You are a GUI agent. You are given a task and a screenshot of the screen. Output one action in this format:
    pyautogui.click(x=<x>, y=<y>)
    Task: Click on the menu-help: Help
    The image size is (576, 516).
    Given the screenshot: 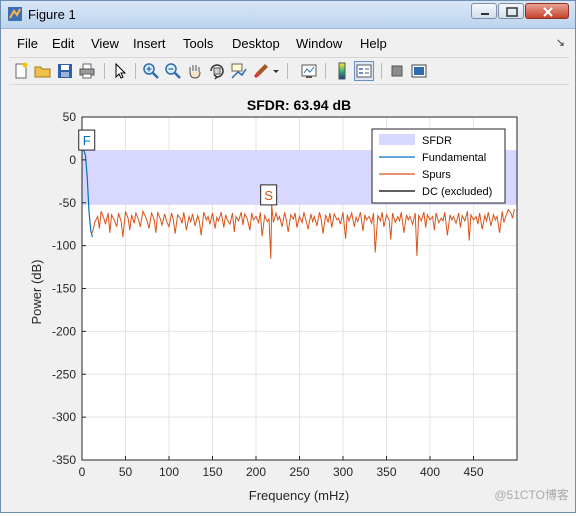 What is the action you would take?
    pyautogui.click(x=373, y=43)
    